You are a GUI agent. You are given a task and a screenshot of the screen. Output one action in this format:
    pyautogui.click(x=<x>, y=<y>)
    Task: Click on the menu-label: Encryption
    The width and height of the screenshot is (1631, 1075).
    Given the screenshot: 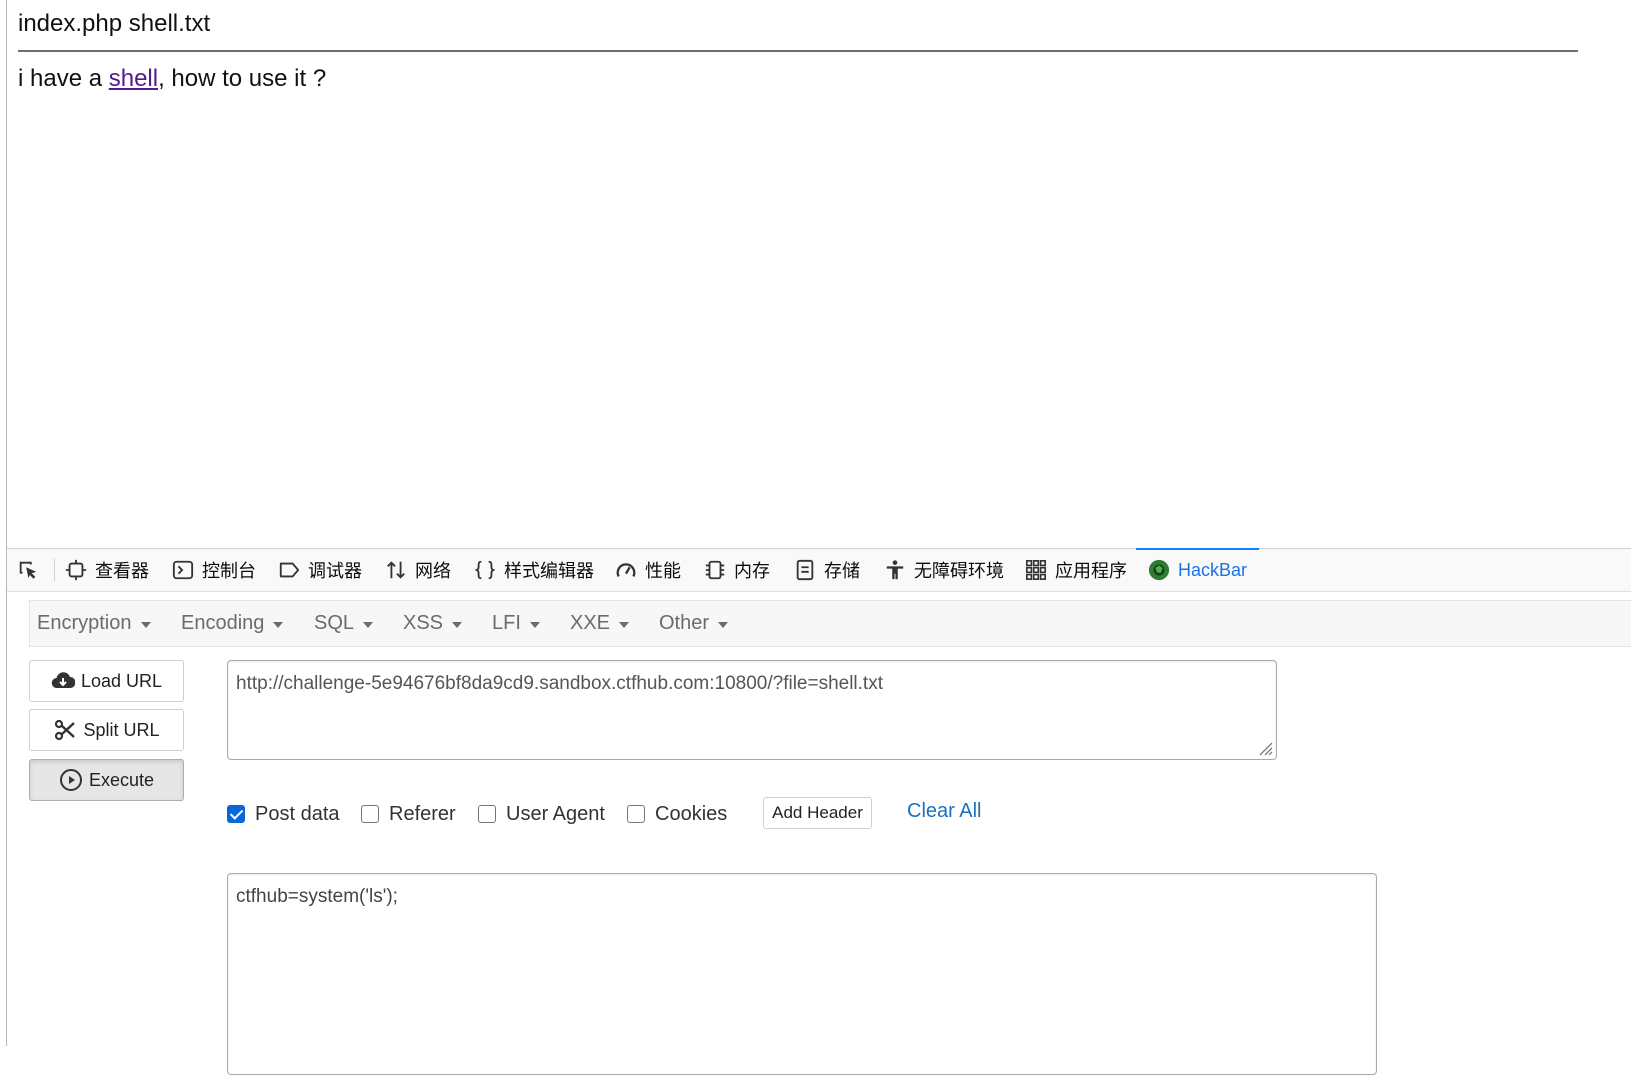 What is the action you would take?
    pyautogui.click(x=84, y=623)
    